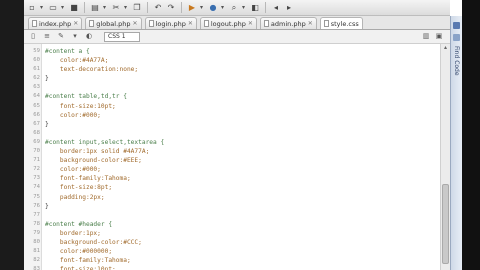 This screenshot has width=480, height=270. Describe the element at coordinates (36, 160) in the screenshot. I see `line-number: 71` at that location.